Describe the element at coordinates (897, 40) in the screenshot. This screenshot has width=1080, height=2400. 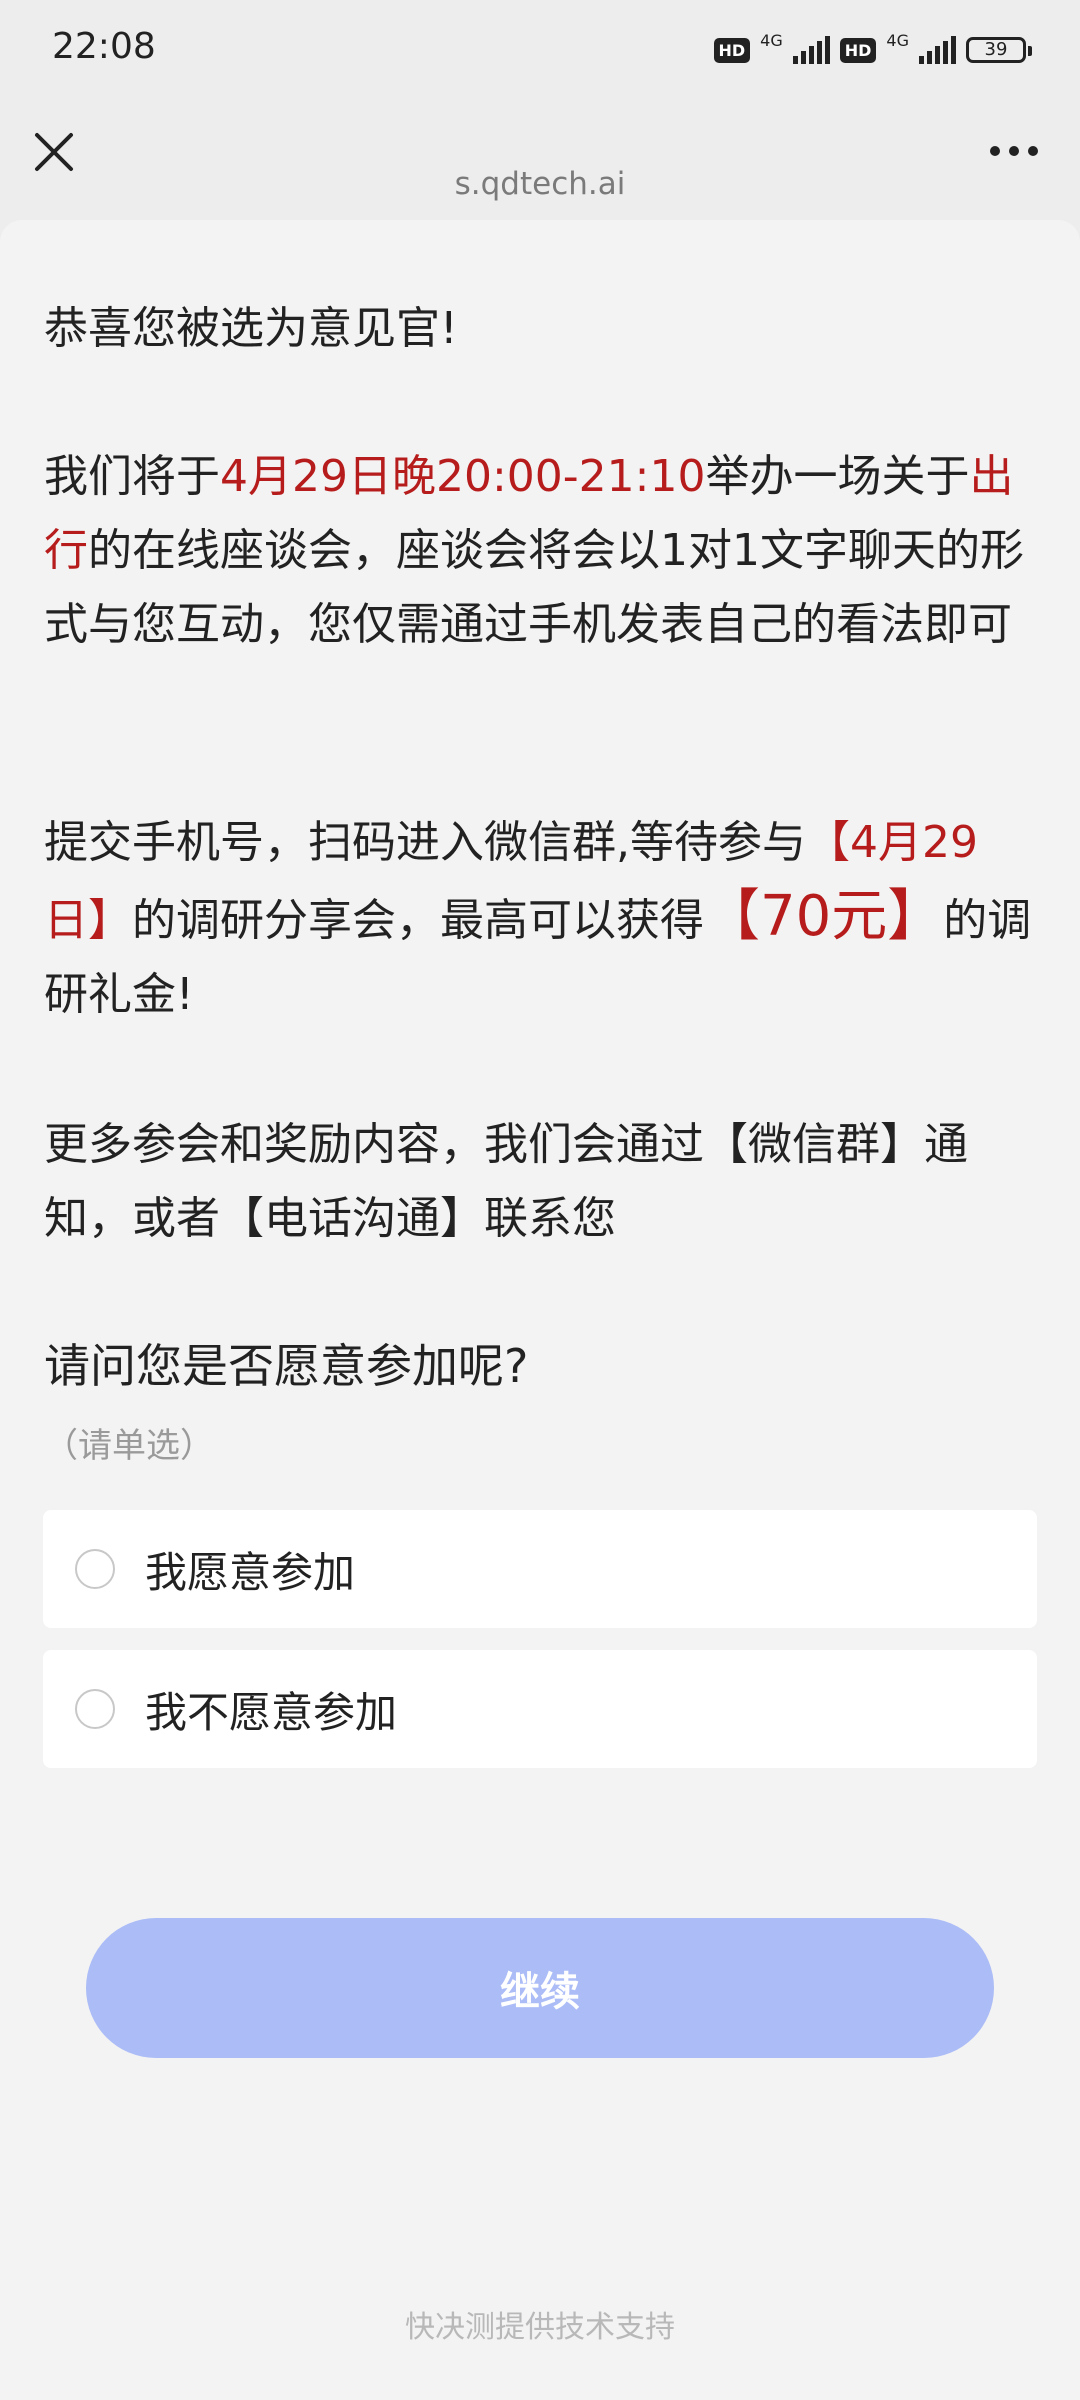
I see `network-label-sim2: 4G` at that location.